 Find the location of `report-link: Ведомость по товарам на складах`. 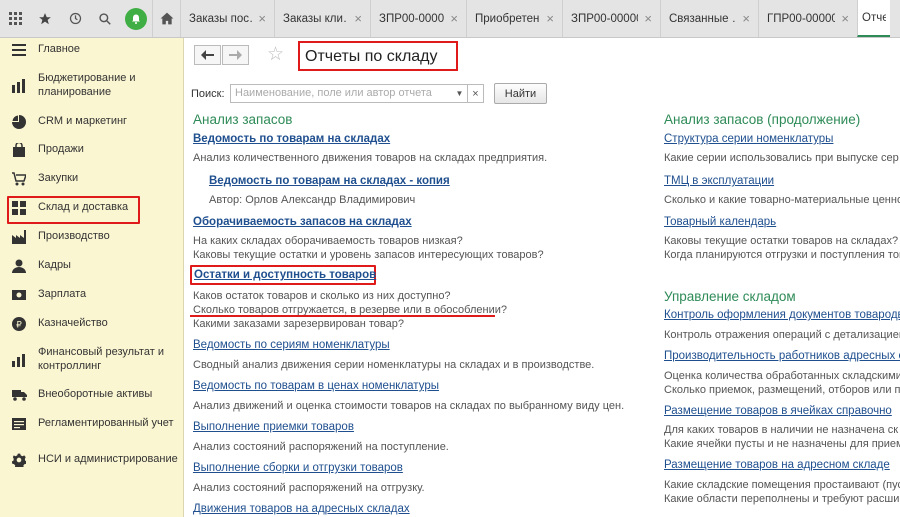

report-link: Ведомость по товарам на складах is located at coordinates (291, 139).